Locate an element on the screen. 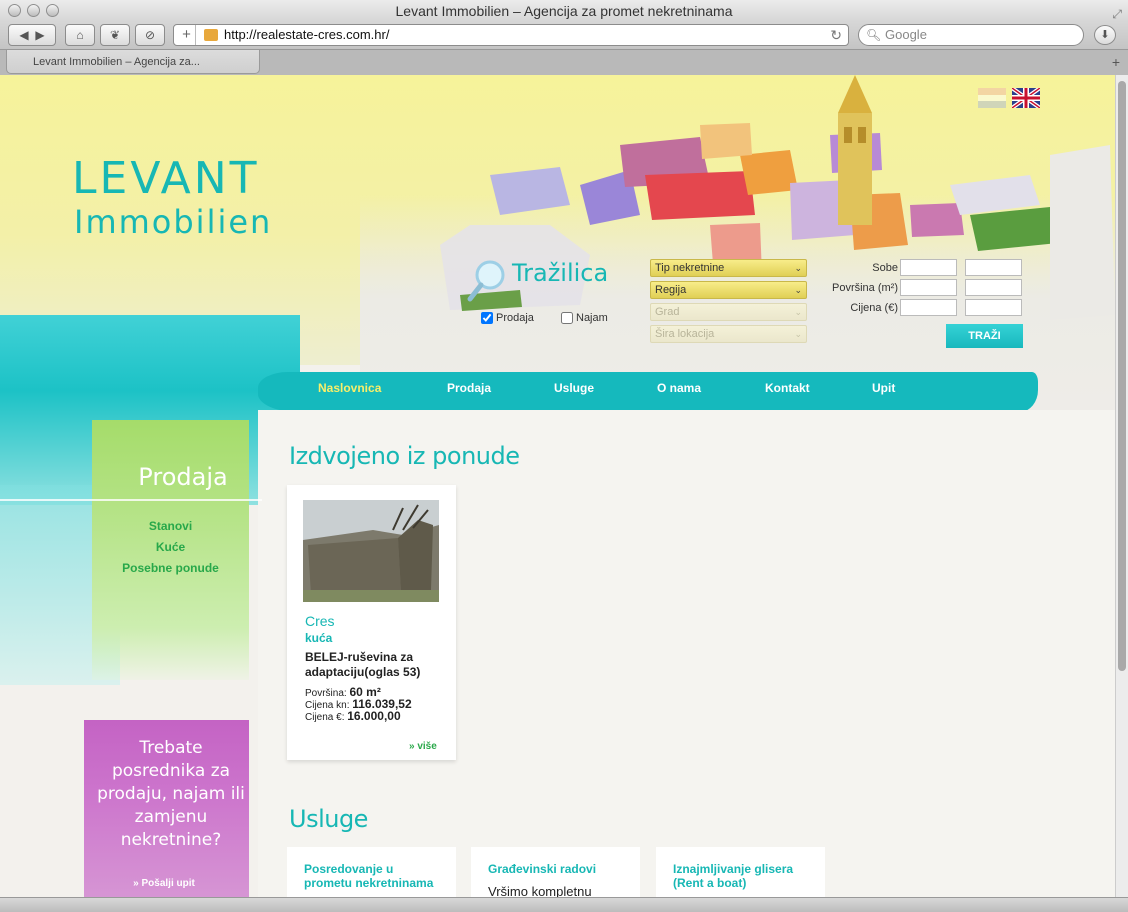  home-button: ⌂ is located at coordinates (80, 35).